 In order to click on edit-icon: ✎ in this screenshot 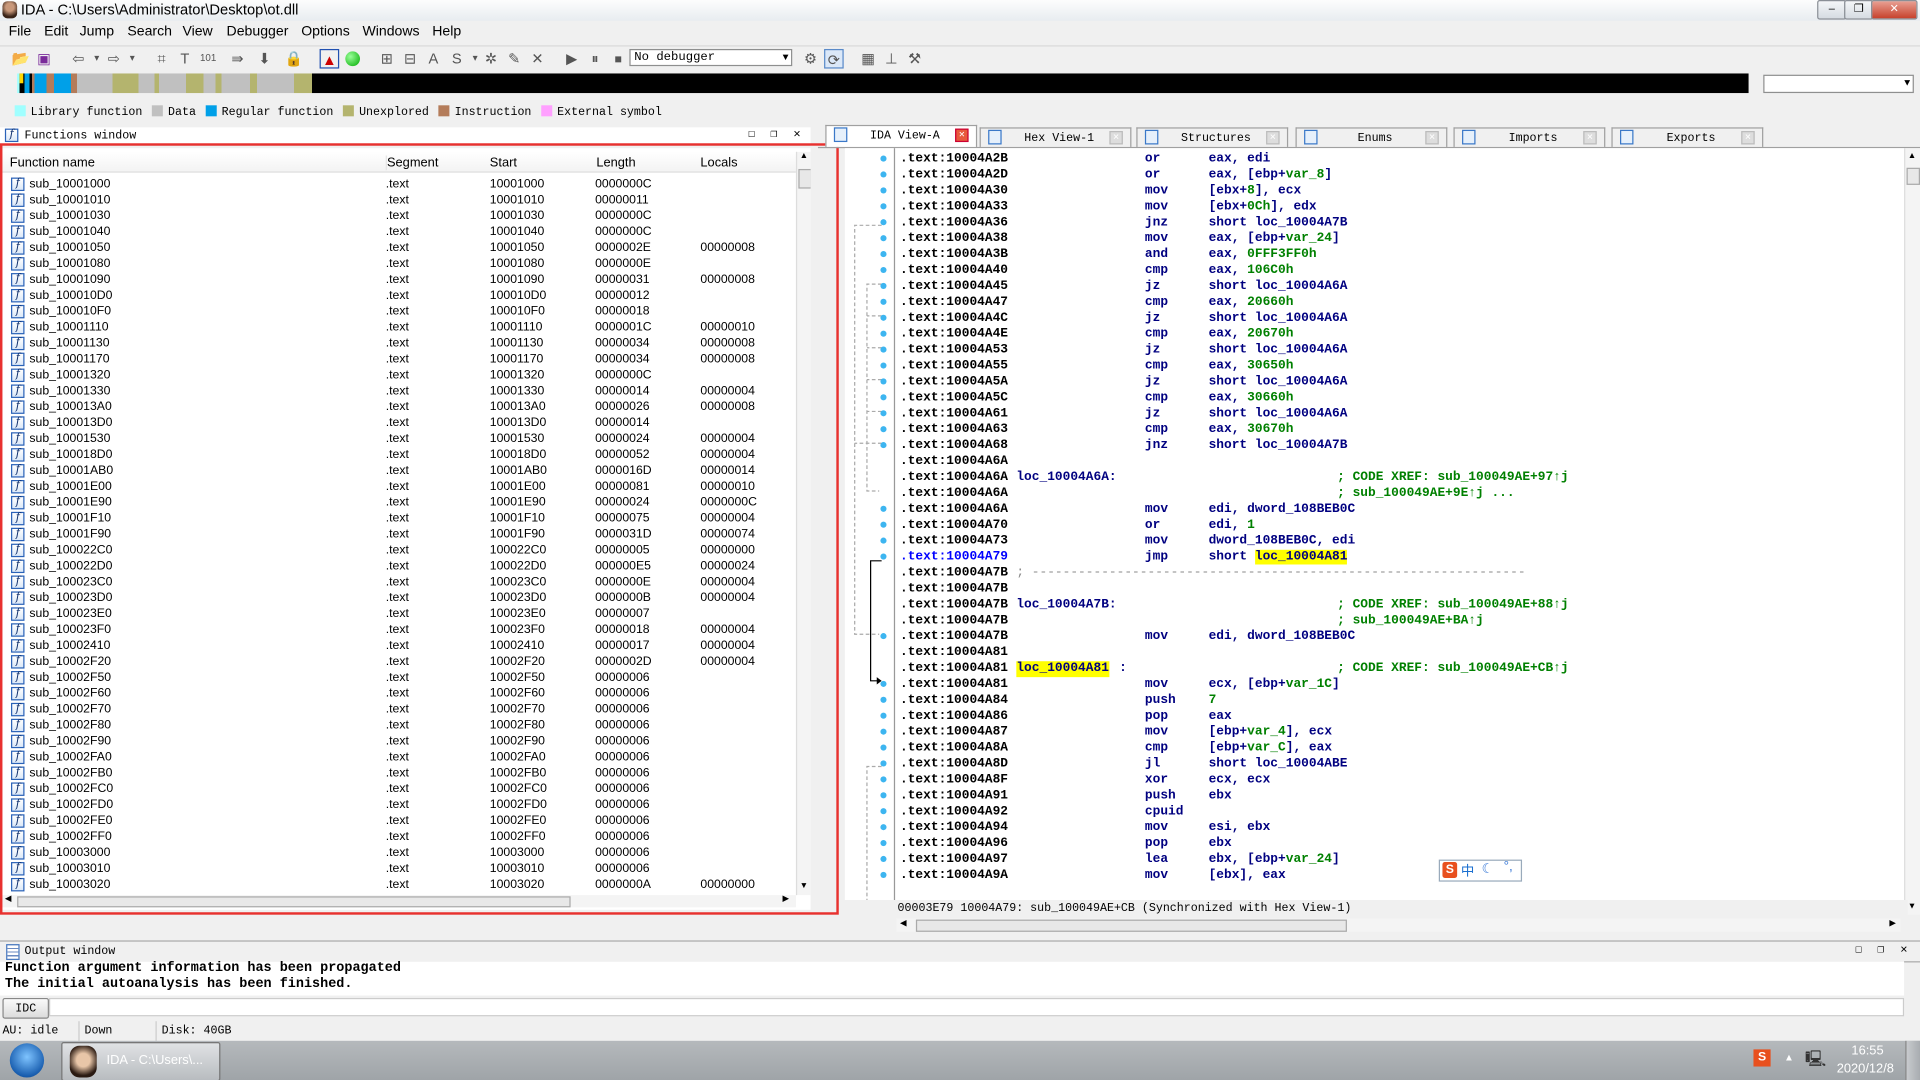, I will do `click(514, 59)`.